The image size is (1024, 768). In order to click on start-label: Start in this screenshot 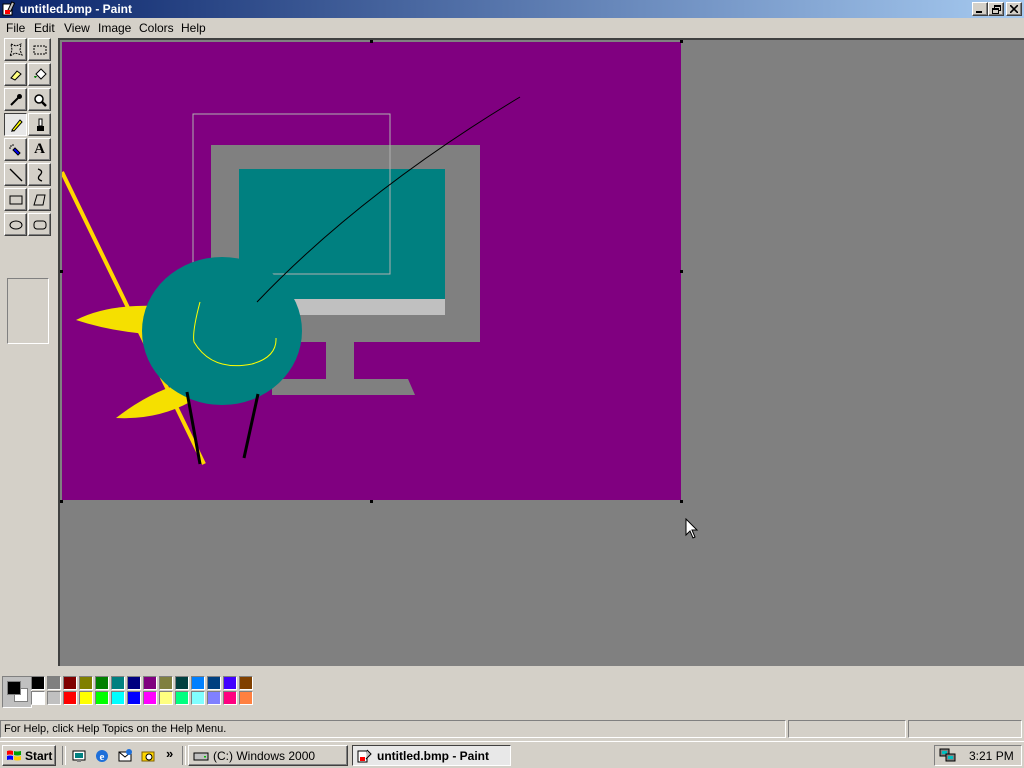, I will do `click(39, 755)`.